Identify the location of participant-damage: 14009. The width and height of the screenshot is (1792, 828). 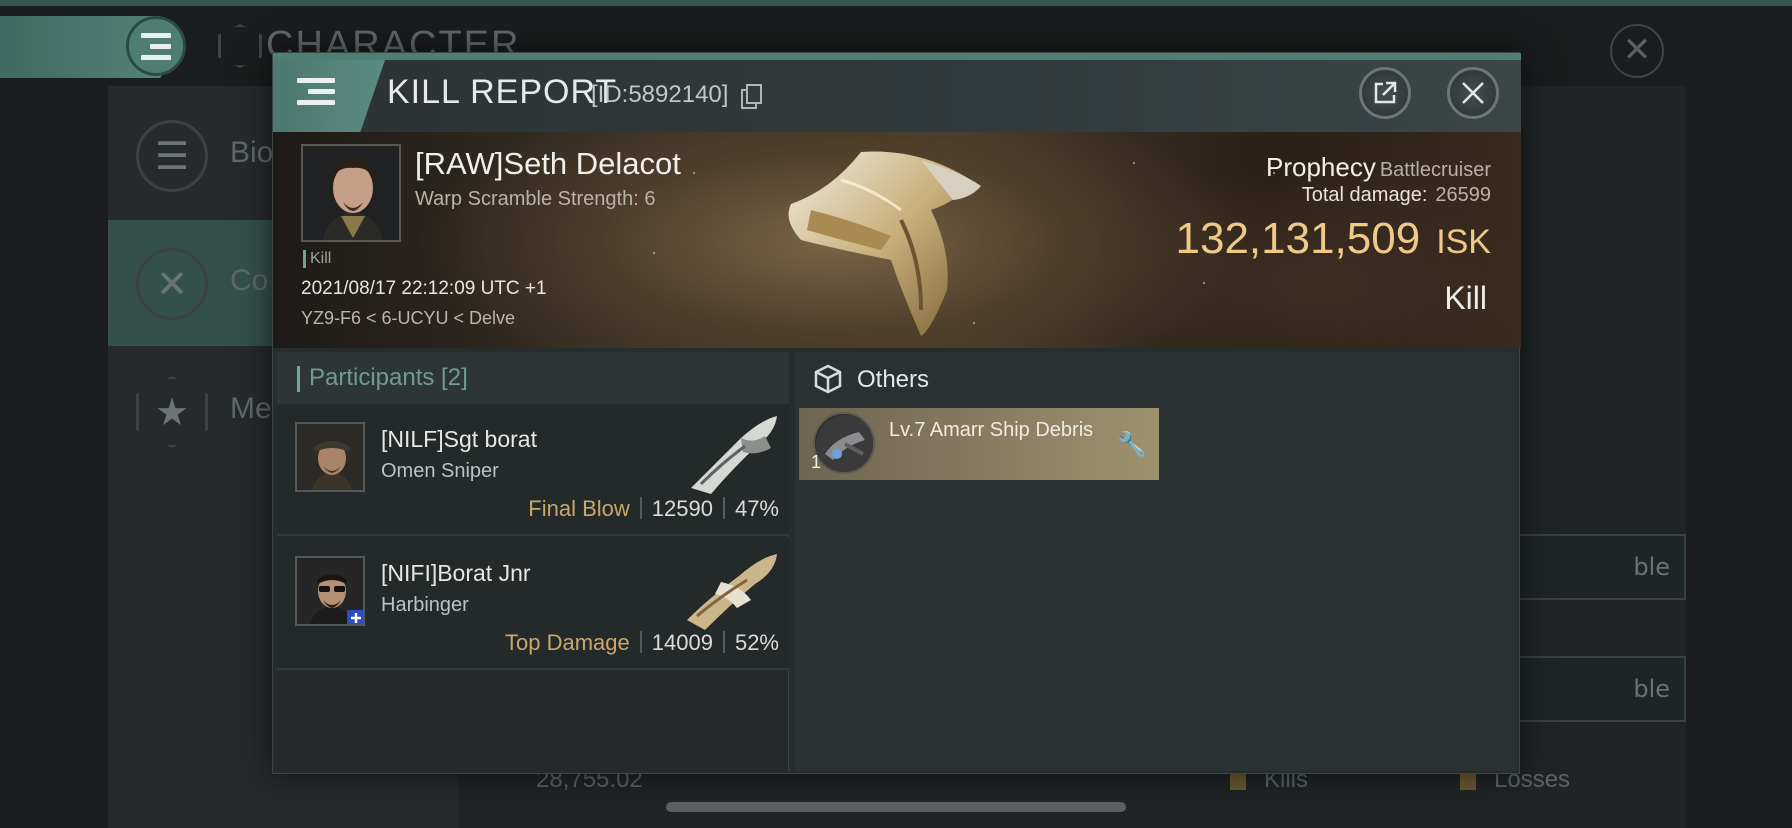
(682, 642).